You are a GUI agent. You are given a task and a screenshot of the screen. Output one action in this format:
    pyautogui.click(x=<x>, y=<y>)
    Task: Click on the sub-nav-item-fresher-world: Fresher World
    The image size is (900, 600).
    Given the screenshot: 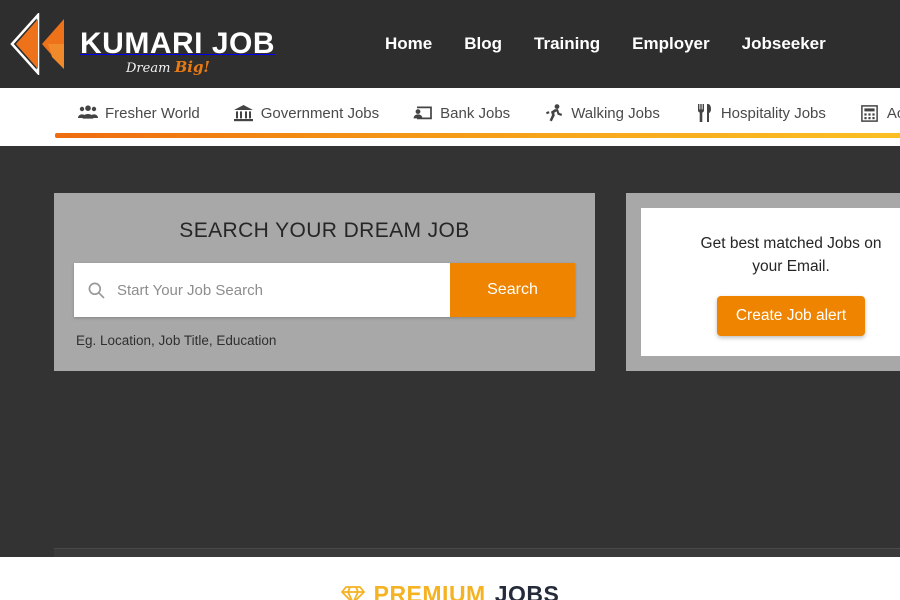 What is the action you would take?
    pyautogui.click(x=139, y=113)
    